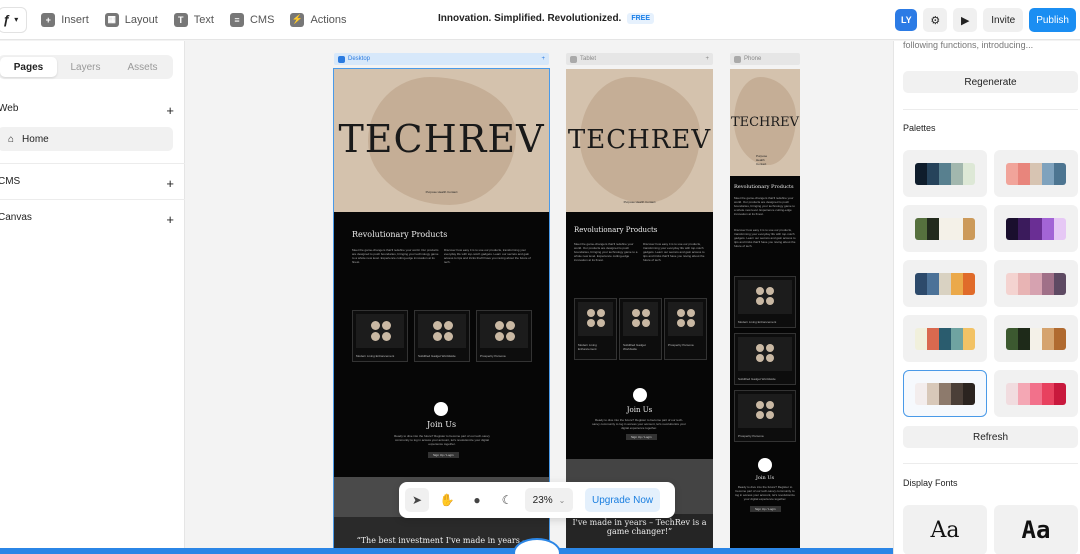  What do you see at coordinates (28, 67) in the screenshot?
I see `tab-pages: Pages` at bounding box center [28, 67].